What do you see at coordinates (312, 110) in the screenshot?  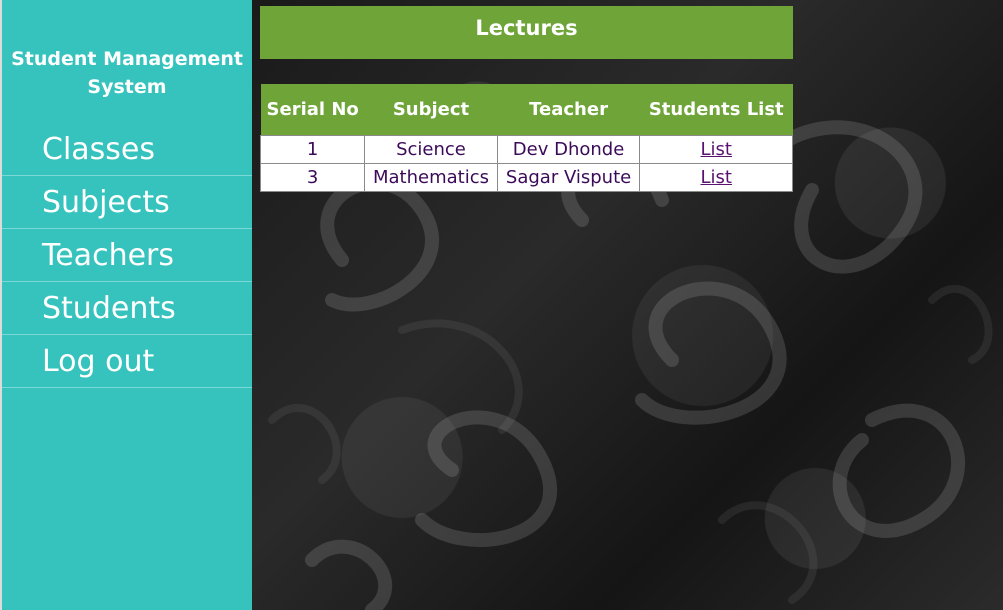 I see `column-header-serial: Serial No` at bounding box center [312, 110].